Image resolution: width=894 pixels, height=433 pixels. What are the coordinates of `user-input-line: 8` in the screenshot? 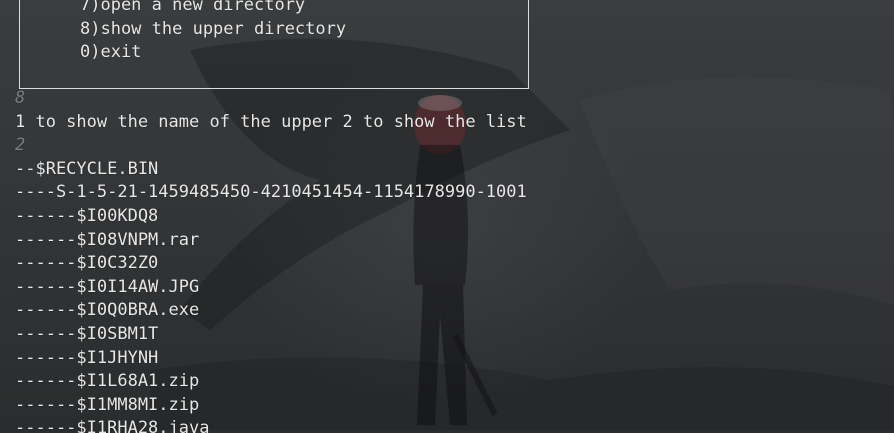 It's located at (20, 98).